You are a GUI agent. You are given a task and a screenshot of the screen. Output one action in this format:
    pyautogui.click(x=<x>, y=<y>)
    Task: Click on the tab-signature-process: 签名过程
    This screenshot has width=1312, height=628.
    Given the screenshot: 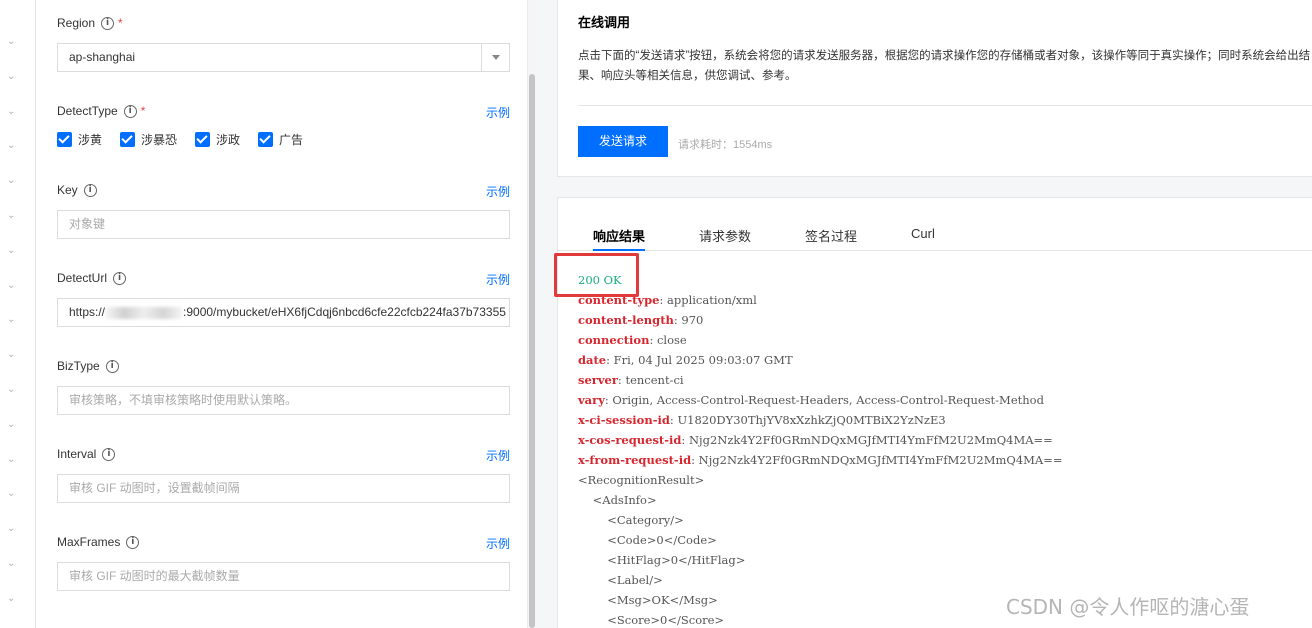 What is the action you would take?
    pyautogui.click(x=831, y=238)
    